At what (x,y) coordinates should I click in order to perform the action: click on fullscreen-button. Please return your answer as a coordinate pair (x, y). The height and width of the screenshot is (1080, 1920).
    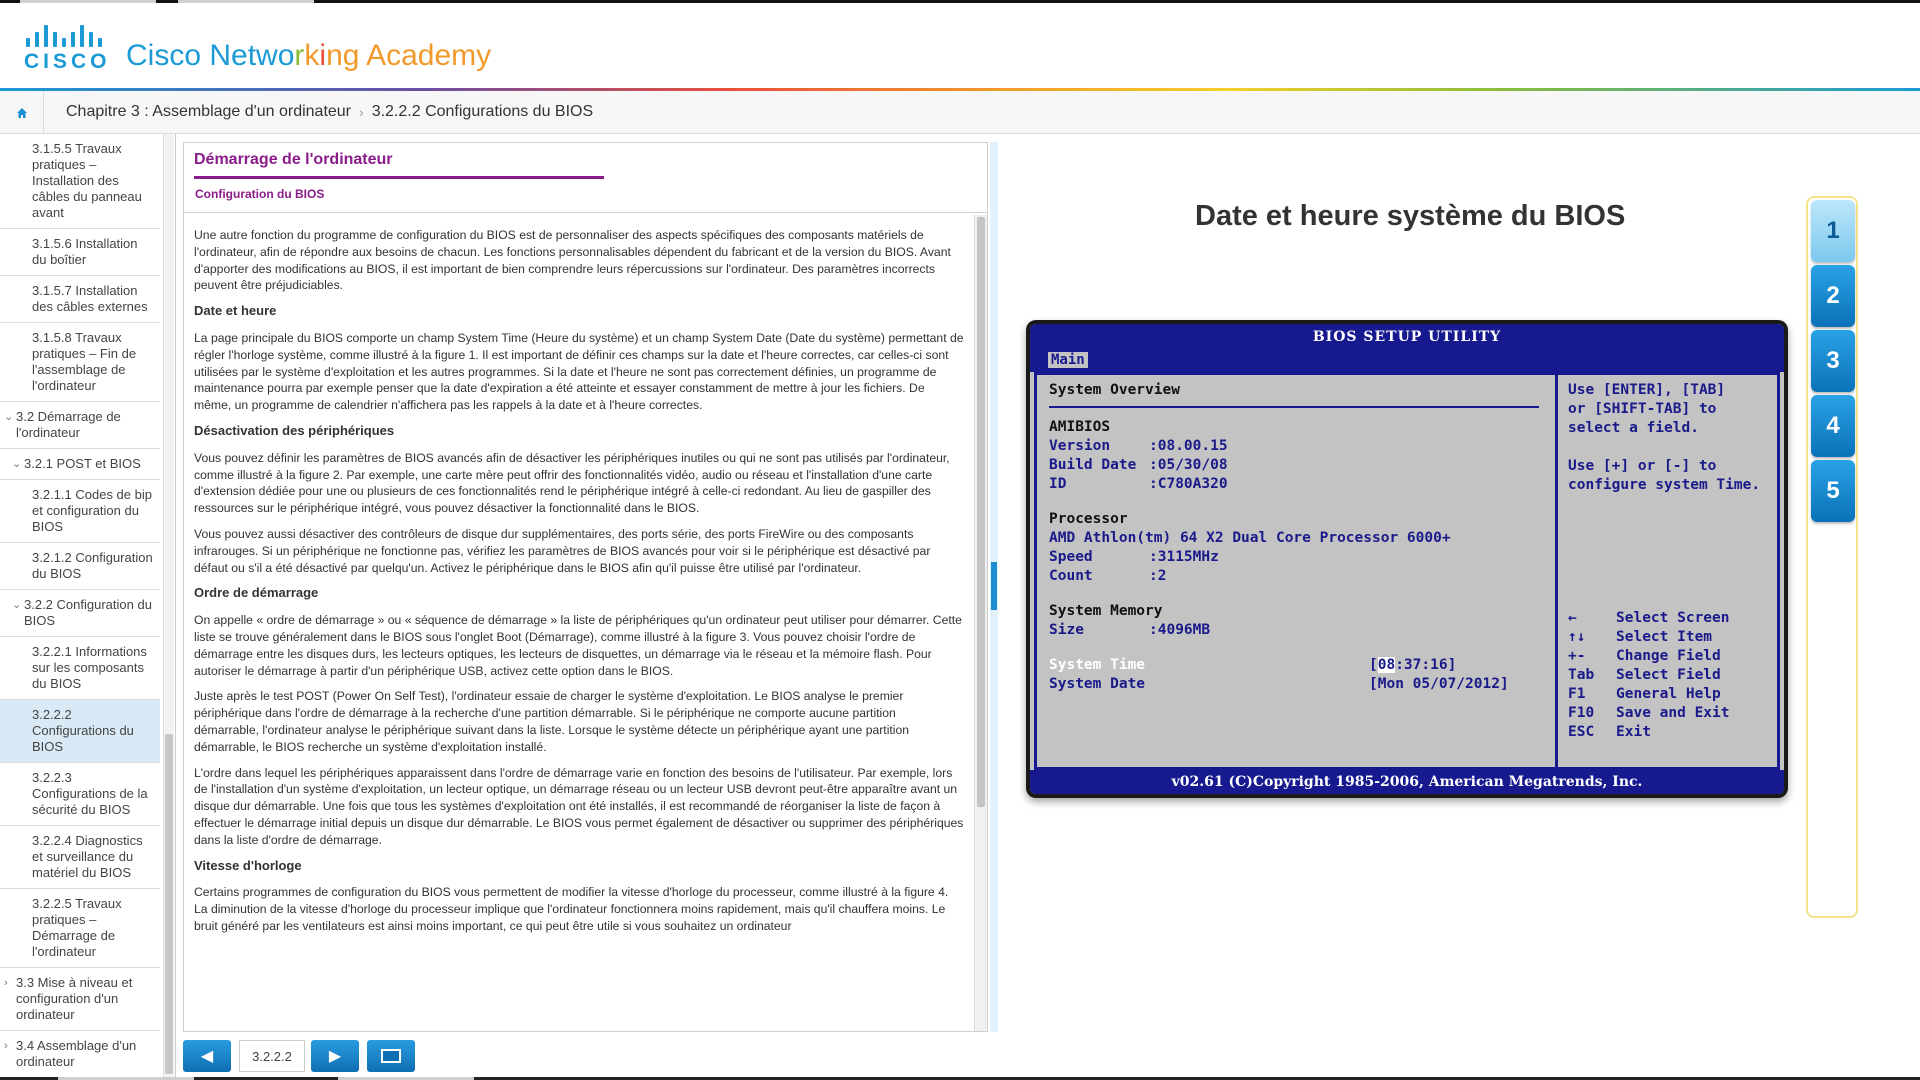
    Looking at the image, I should click on (391, 1056).